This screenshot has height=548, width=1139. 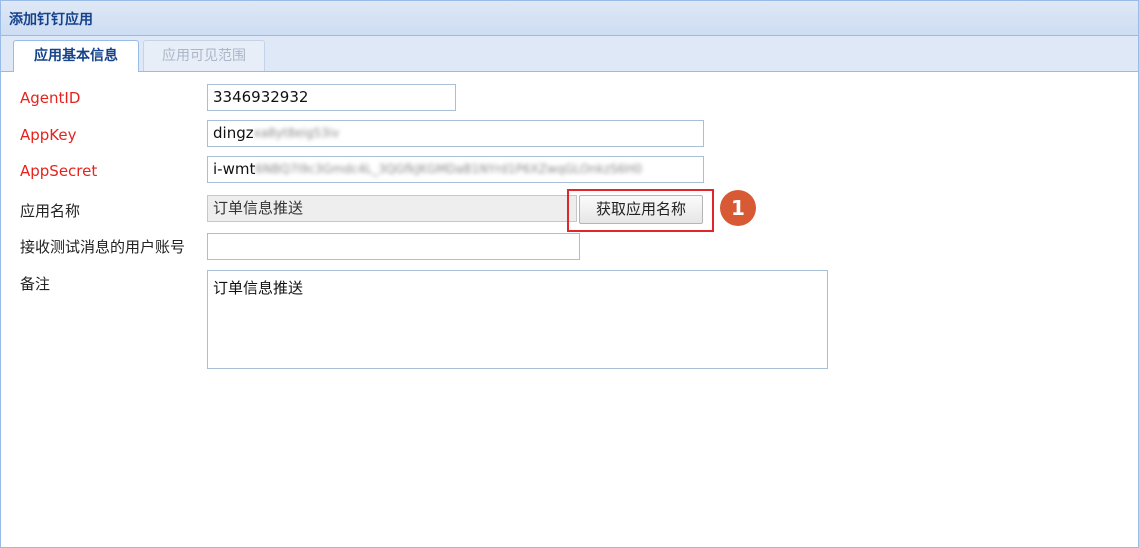 I want to click on test-user-label: 接收测试消息的用户账号, so click(x=103, y=247).